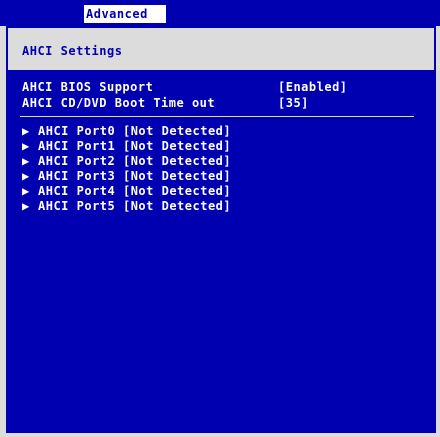 This screenshot has width=440, height=437. What do you see at coordinates (118, 103) in the screenshot?
I see `setting-cd-dvd-boot-timeout: AHCI CD/DVD Boot Time out` at bounding box center [118, 103].